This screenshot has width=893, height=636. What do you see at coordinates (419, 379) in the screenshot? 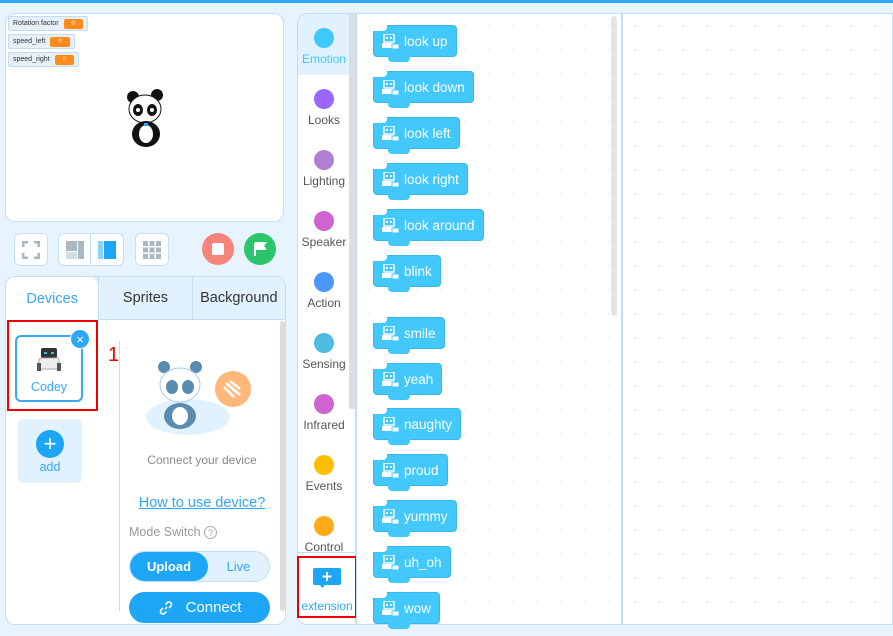
I see `block-label: yeah` at bounding box center [419, 379].